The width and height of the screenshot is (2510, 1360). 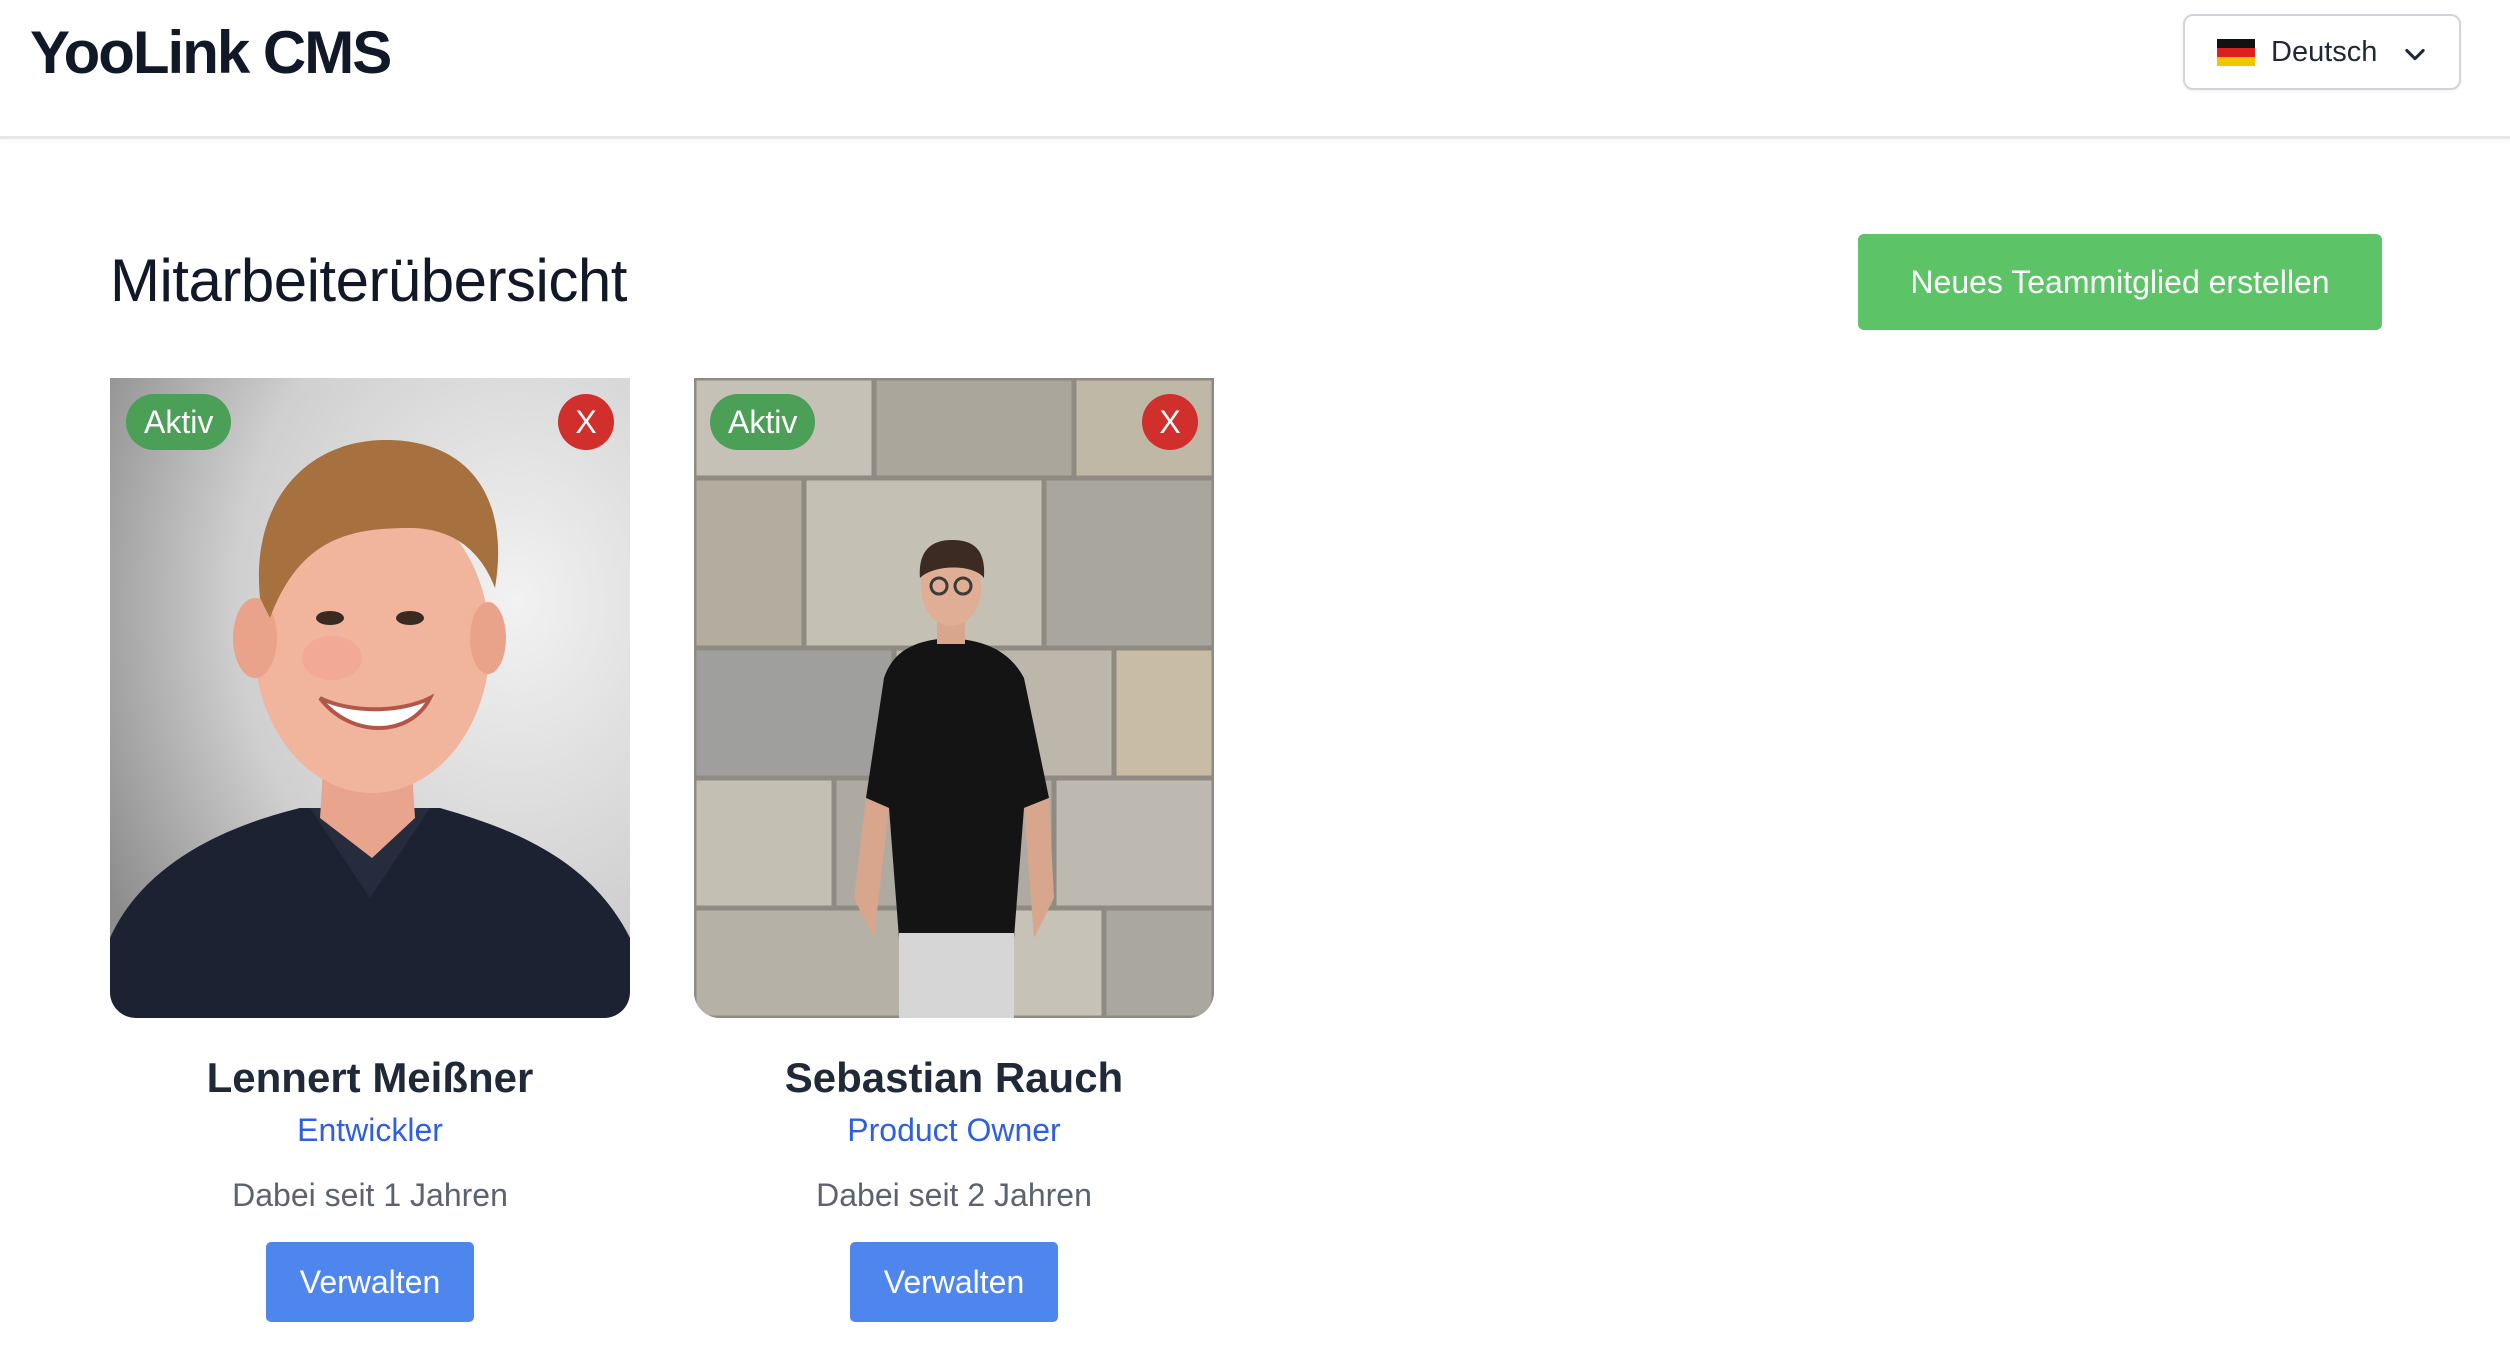 I want to click on language-label: Deutsch, so click(x=2324, y=51).